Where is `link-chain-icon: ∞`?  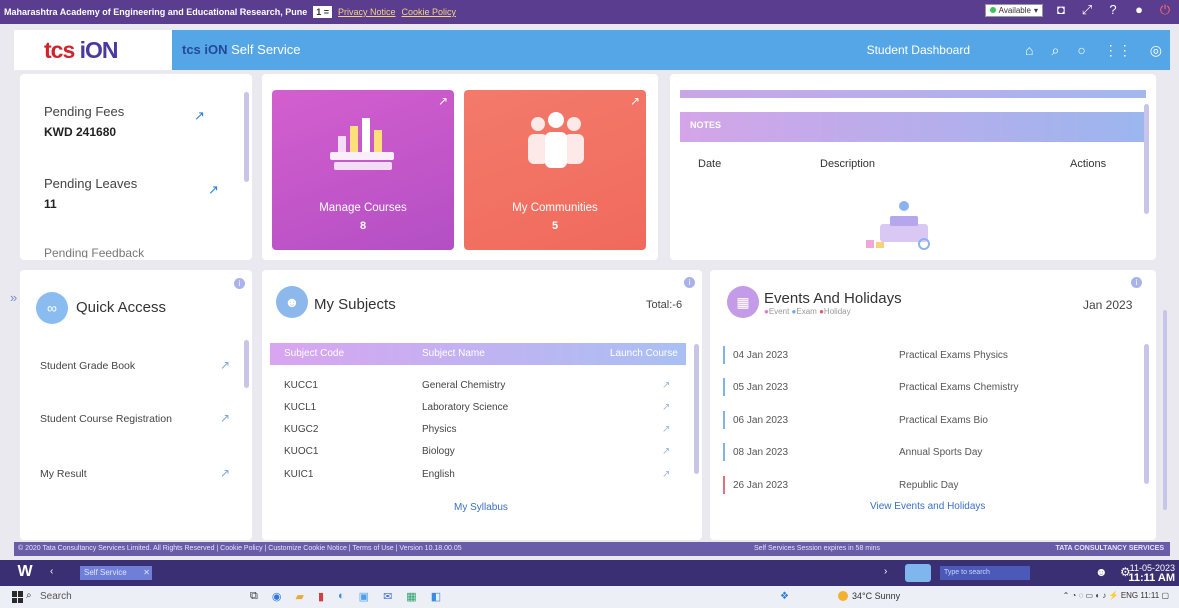
link-chain-icon: ∞ is located at coordinates (52, 308).